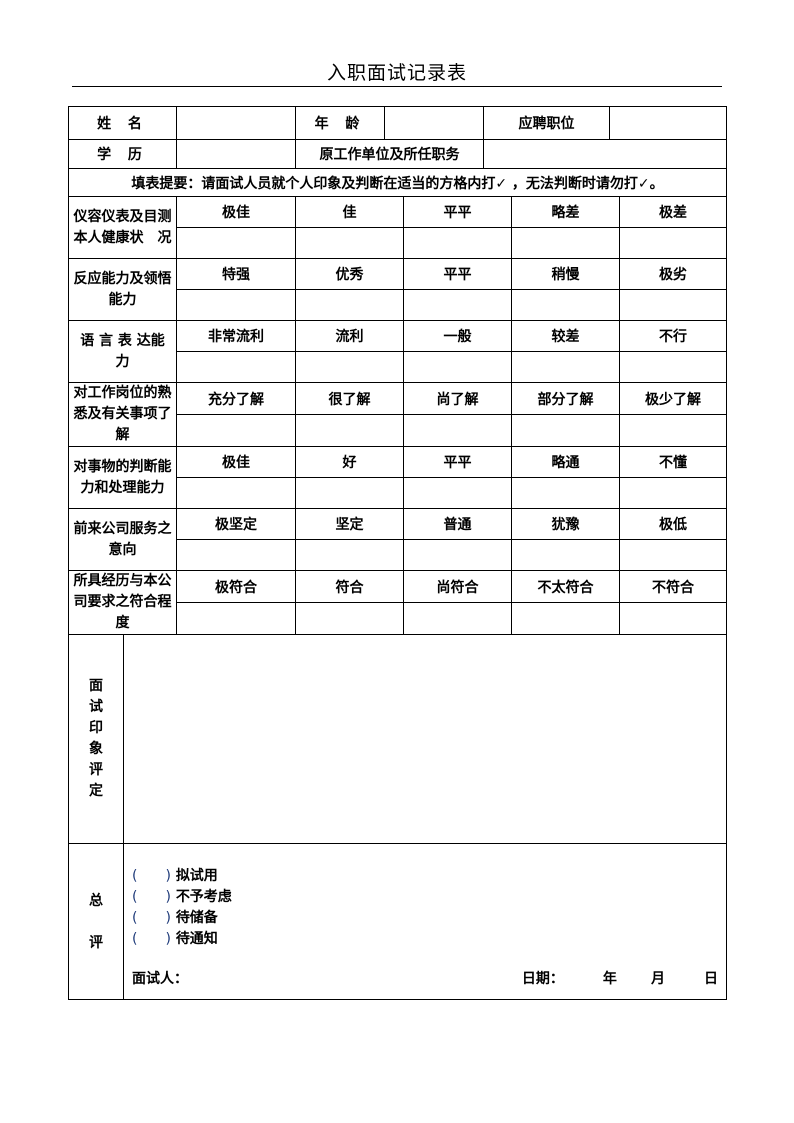 The height and width of the screenshot is (1123, 794). Describe the element at coordinates (236, 212) in the screenshot. I see `rating-option-label: 极佳` at that location.